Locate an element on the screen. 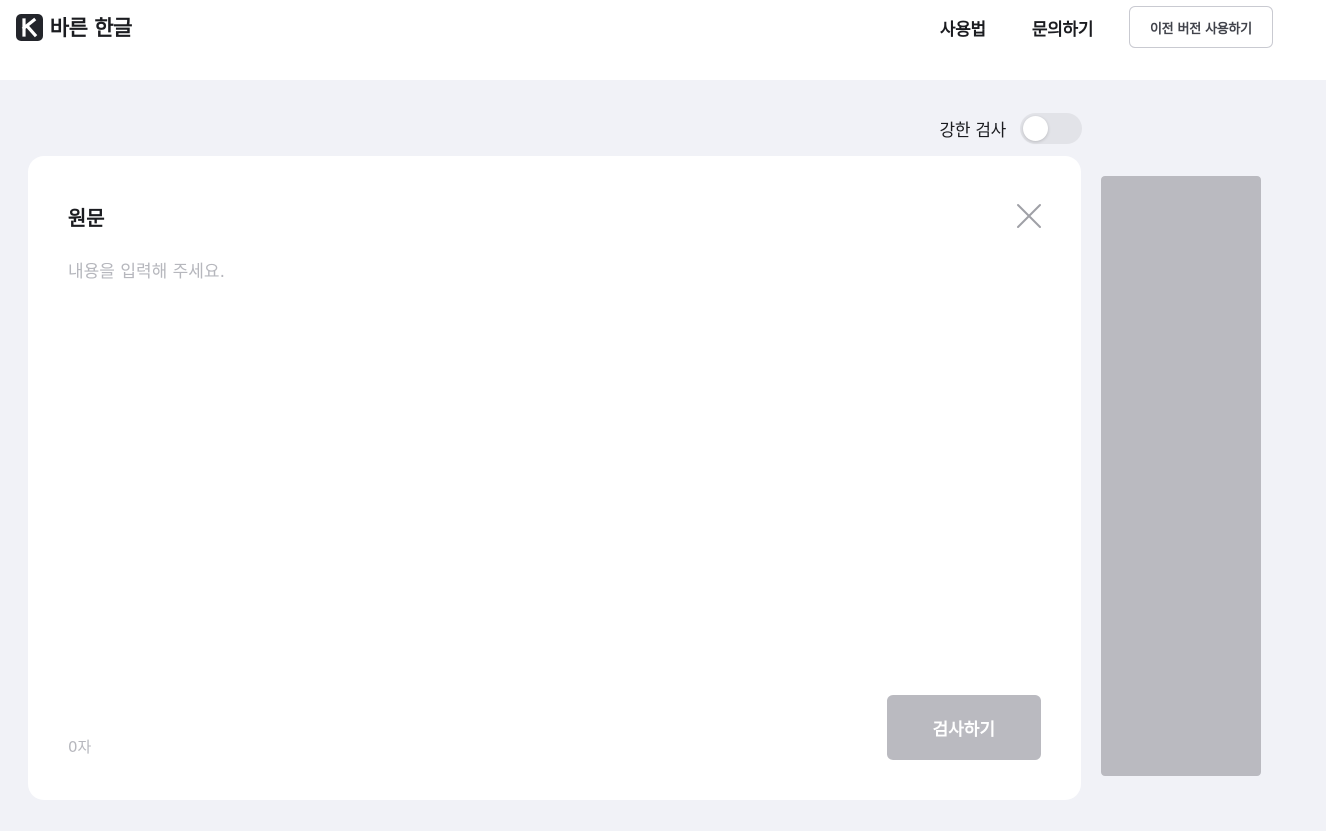  logo: 바른 한글 is located at coordinates (74, 27).